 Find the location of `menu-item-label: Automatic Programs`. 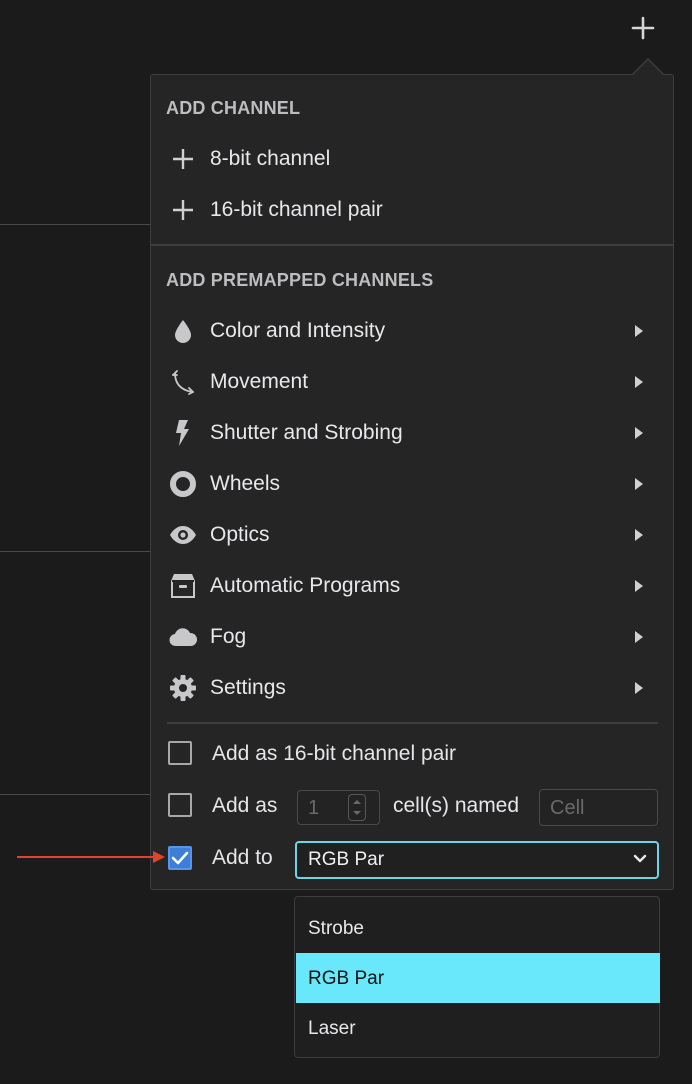

menu-item-label: Automatic Programs is located at coordinates (305, 585).